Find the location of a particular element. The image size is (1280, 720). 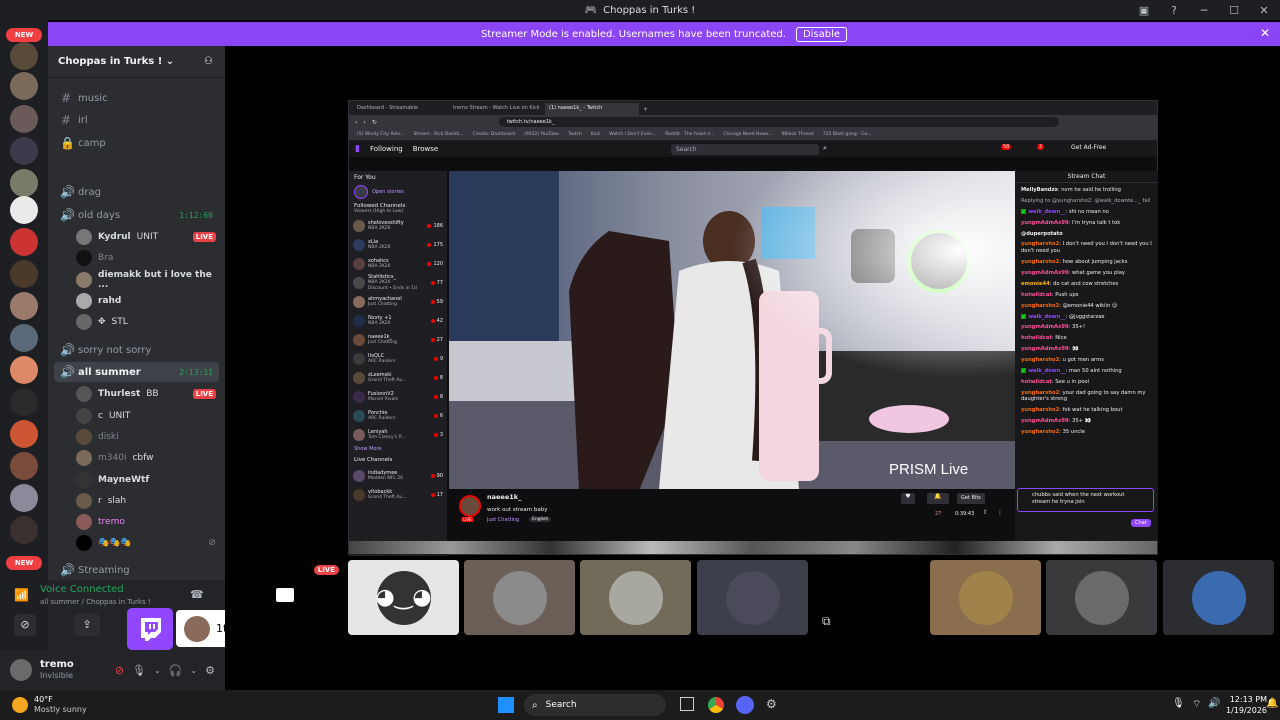

chat-username: hotwildcat is located at coordinates (1036, 295).